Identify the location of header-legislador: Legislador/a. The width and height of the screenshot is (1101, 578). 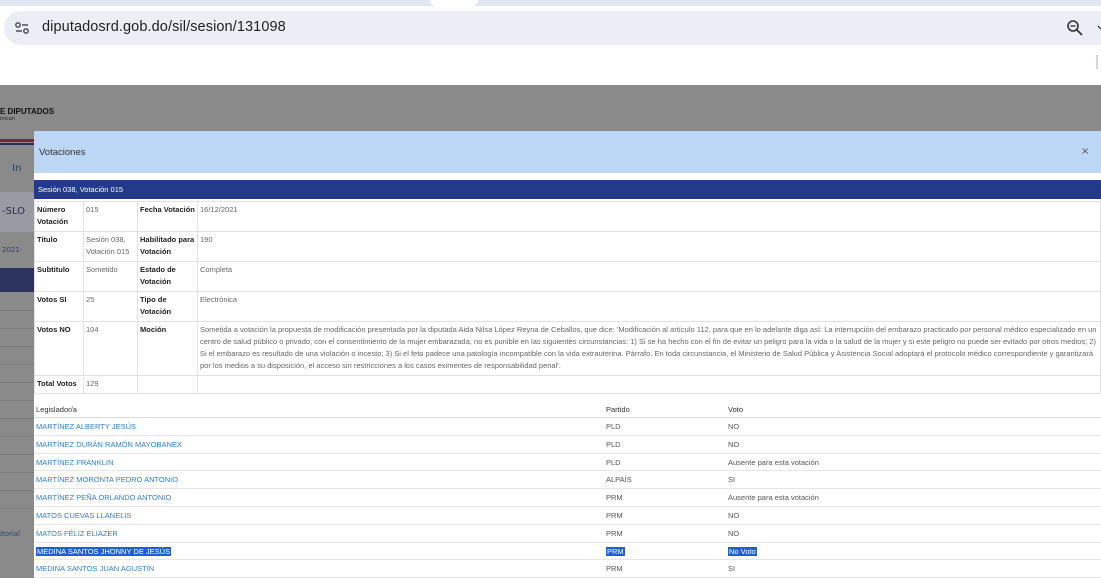
(56, 409).